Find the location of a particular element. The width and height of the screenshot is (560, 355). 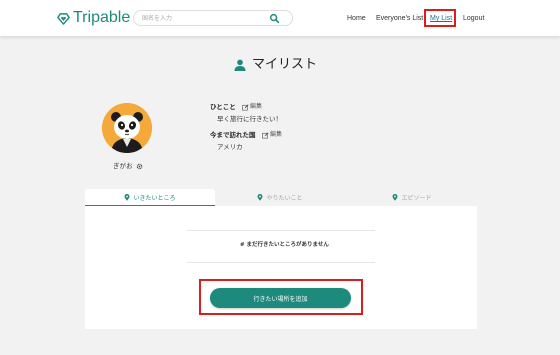

add-button-highlight-box is located at coordinates (281, 297).